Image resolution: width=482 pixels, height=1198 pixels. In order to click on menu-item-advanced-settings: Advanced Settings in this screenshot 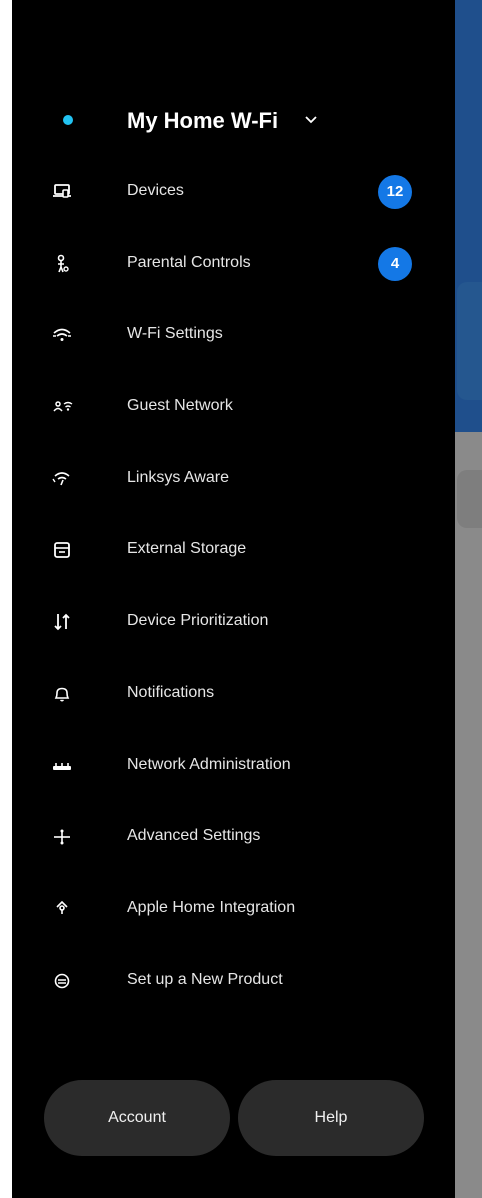, I will do `click(233, 837)`.